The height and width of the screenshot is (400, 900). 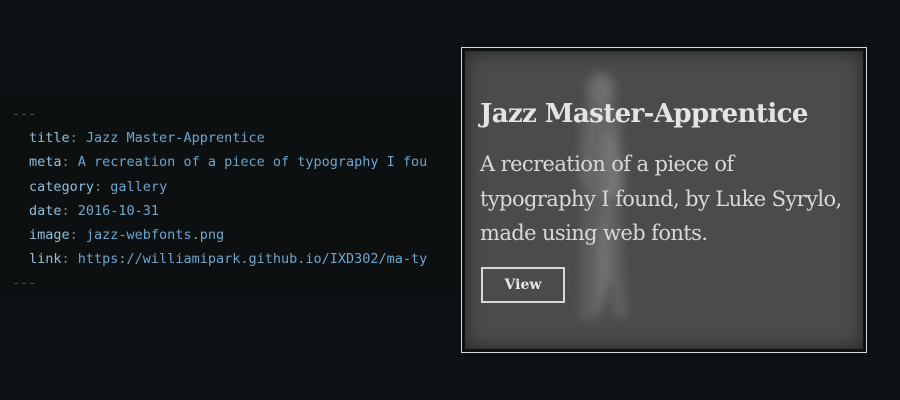 I want to click on view-button: View, so click(x=523, y=285).